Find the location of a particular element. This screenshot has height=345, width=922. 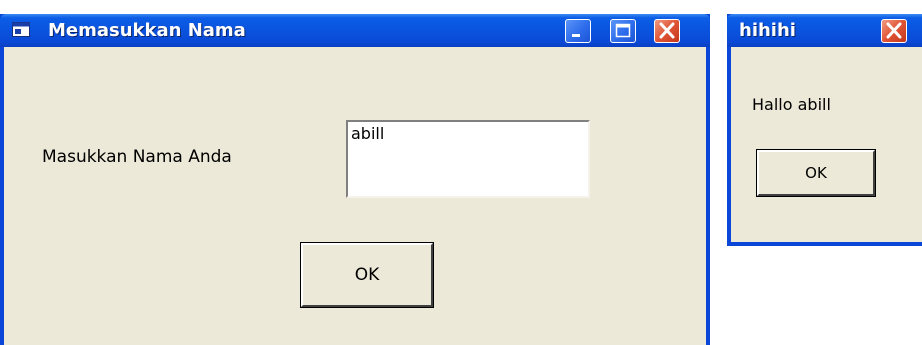

maximize-button is located at coordinates (623, 31).